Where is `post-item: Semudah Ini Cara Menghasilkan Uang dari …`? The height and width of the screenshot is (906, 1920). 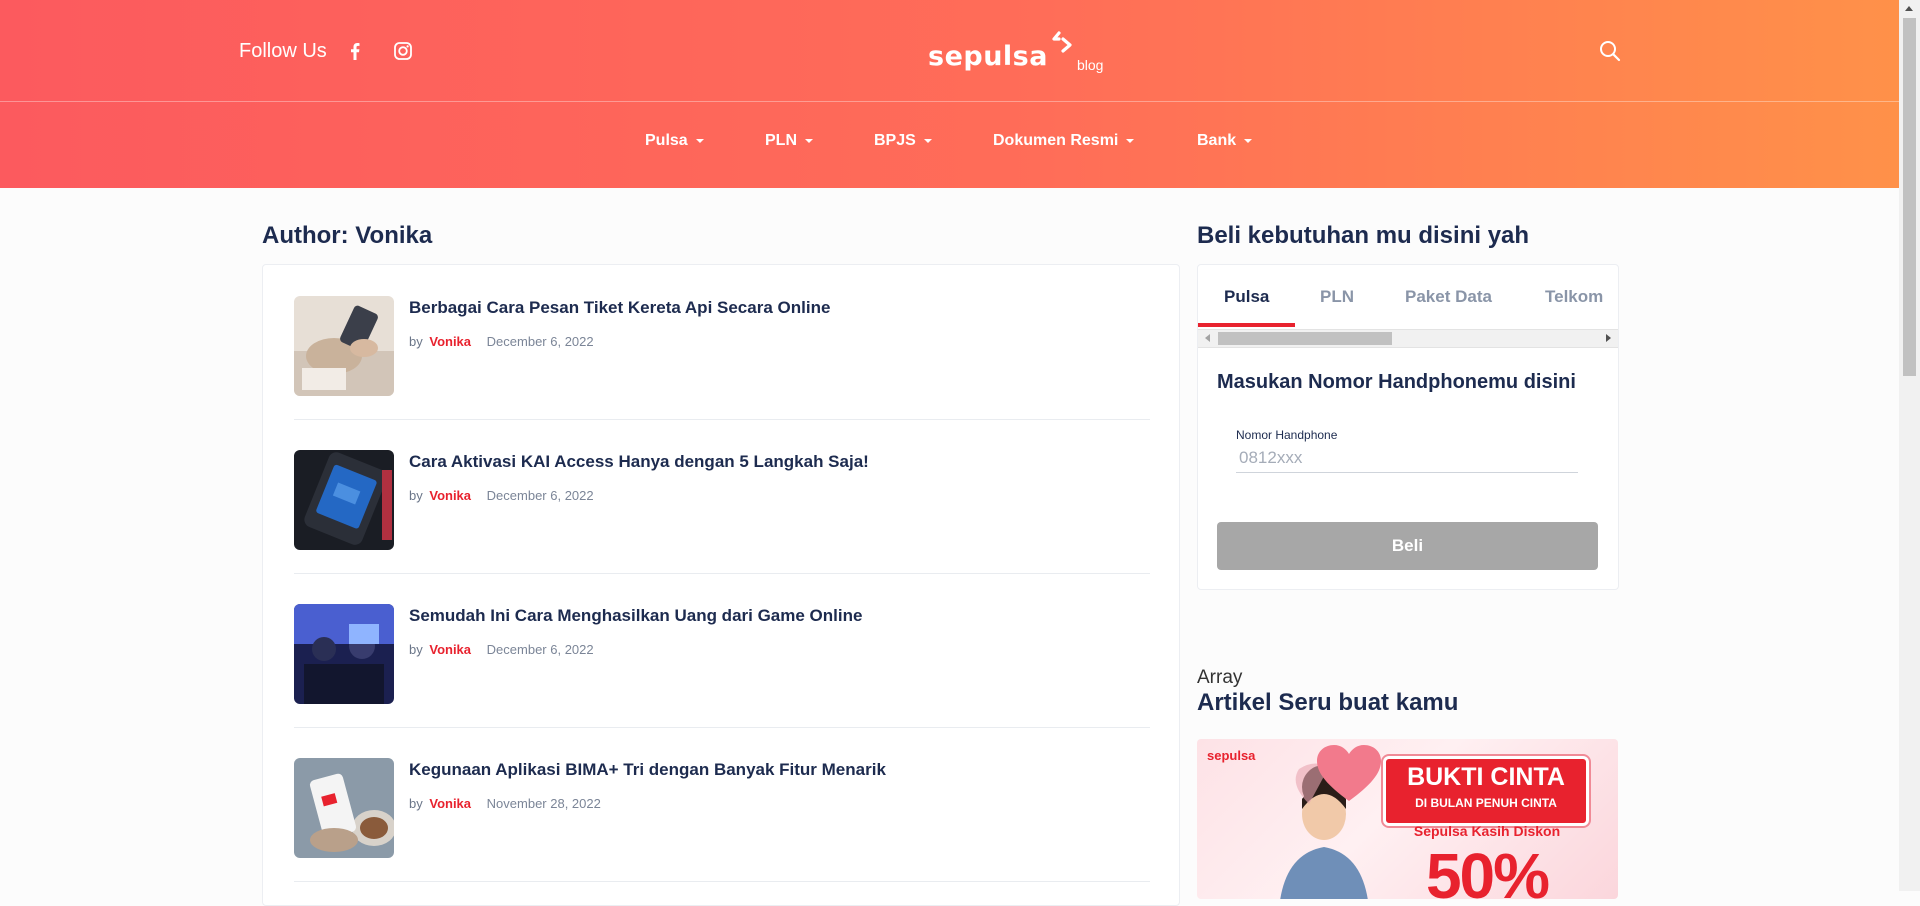 post-item: Semudah Ini Cara Menghasilkan Uang dari … is located at coordinates (722, 650).